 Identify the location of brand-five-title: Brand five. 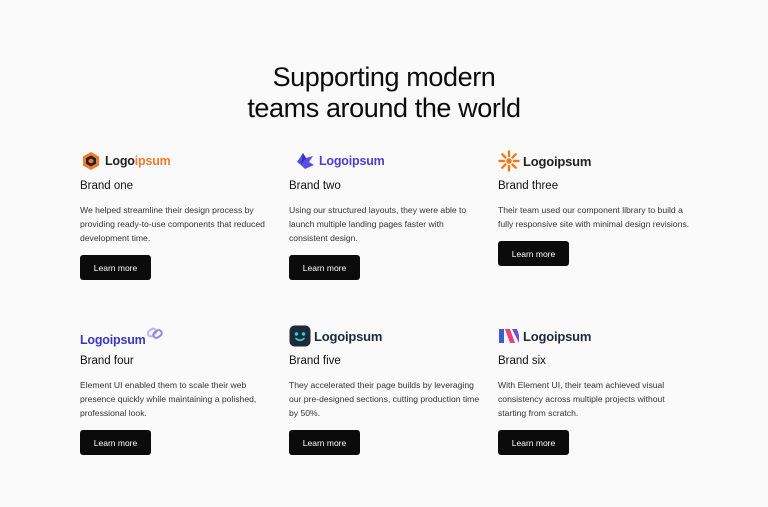
(315, 361).